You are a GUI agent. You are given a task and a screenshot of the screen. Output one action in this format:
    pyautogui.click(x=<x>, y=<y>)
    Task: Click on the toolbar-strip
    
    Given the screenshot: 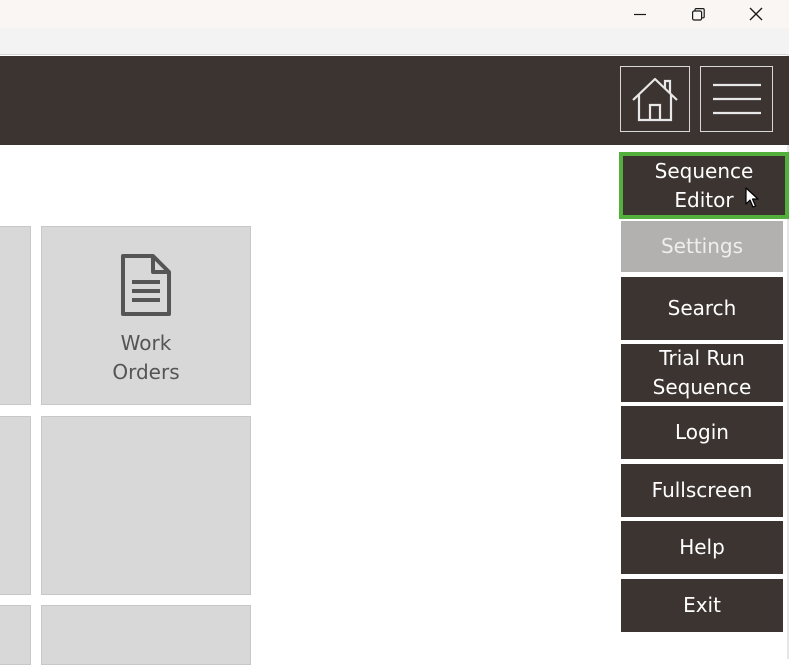 What is the action you would take?
    pyautogui.click(x=394, y=41)
    